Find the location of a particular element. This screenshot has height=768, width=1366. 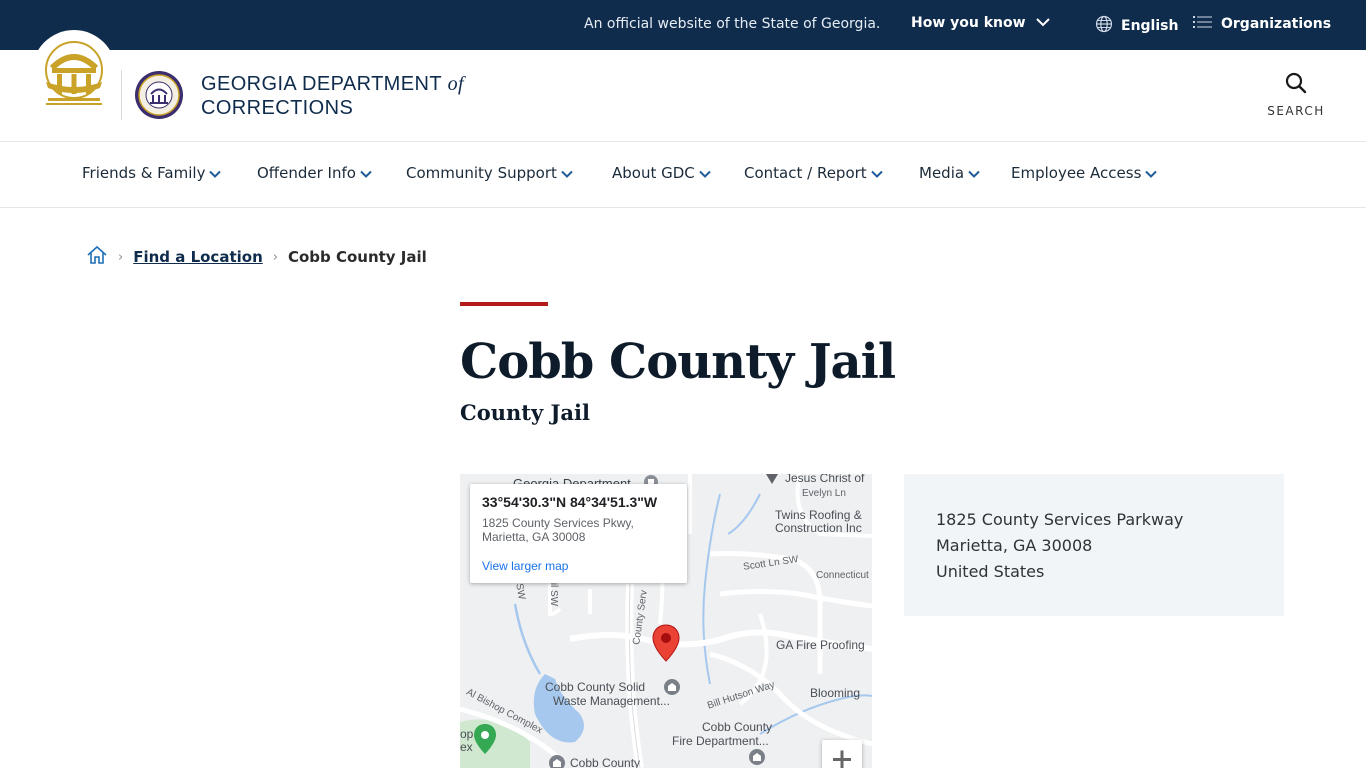

organizations-menu: Organizations is located at coordinates (1262, 24).